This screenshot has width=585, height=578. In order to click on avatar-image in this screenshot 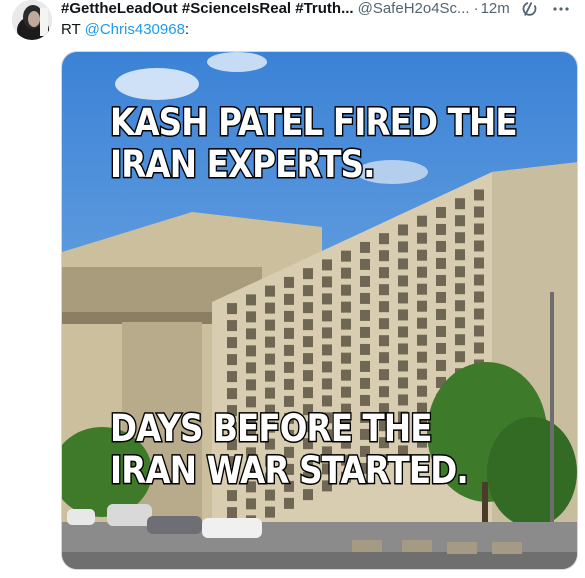, I will do `click(32, 20)`.